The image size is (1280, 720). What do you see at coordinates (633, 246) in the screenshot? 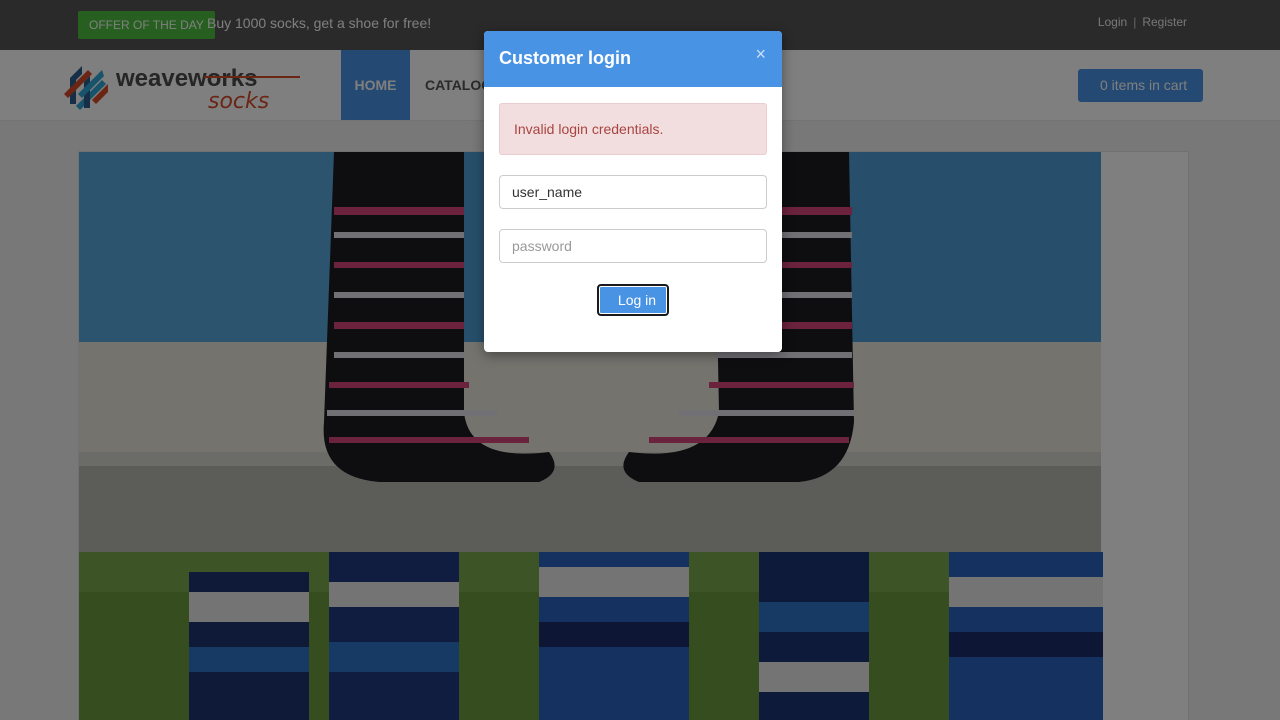
I see `password-input` at bounding box center [633, 246].